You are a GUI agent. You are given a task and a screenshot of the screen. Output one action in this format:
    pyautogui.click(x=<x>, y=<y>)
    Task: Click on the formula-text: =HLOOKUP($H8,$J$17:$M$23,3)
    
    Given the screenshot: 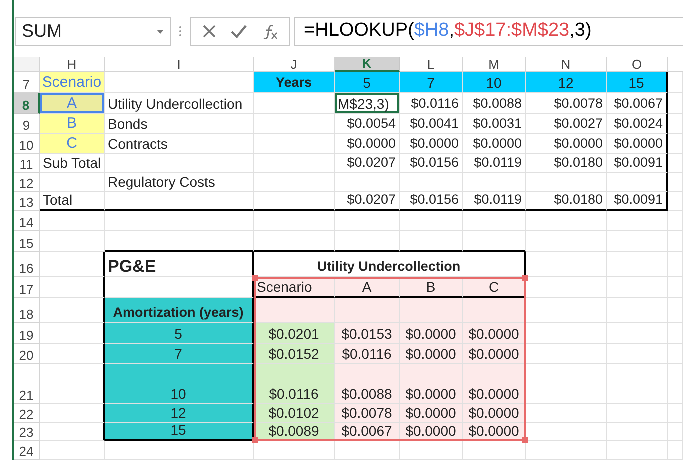 What is the action you would take?
    pyautogui.click(x=448, y=31)
    